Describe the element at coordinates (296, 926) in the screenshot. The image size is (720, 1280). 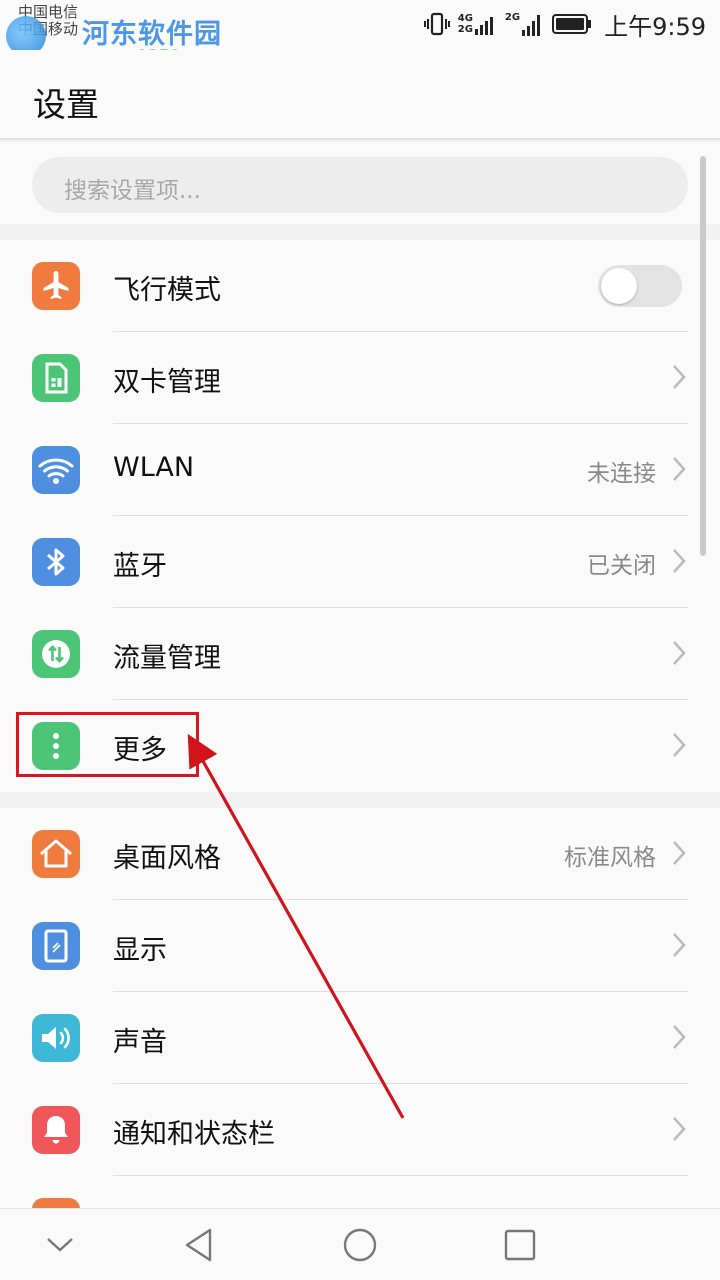
I see `annotation-arrow` at that location.